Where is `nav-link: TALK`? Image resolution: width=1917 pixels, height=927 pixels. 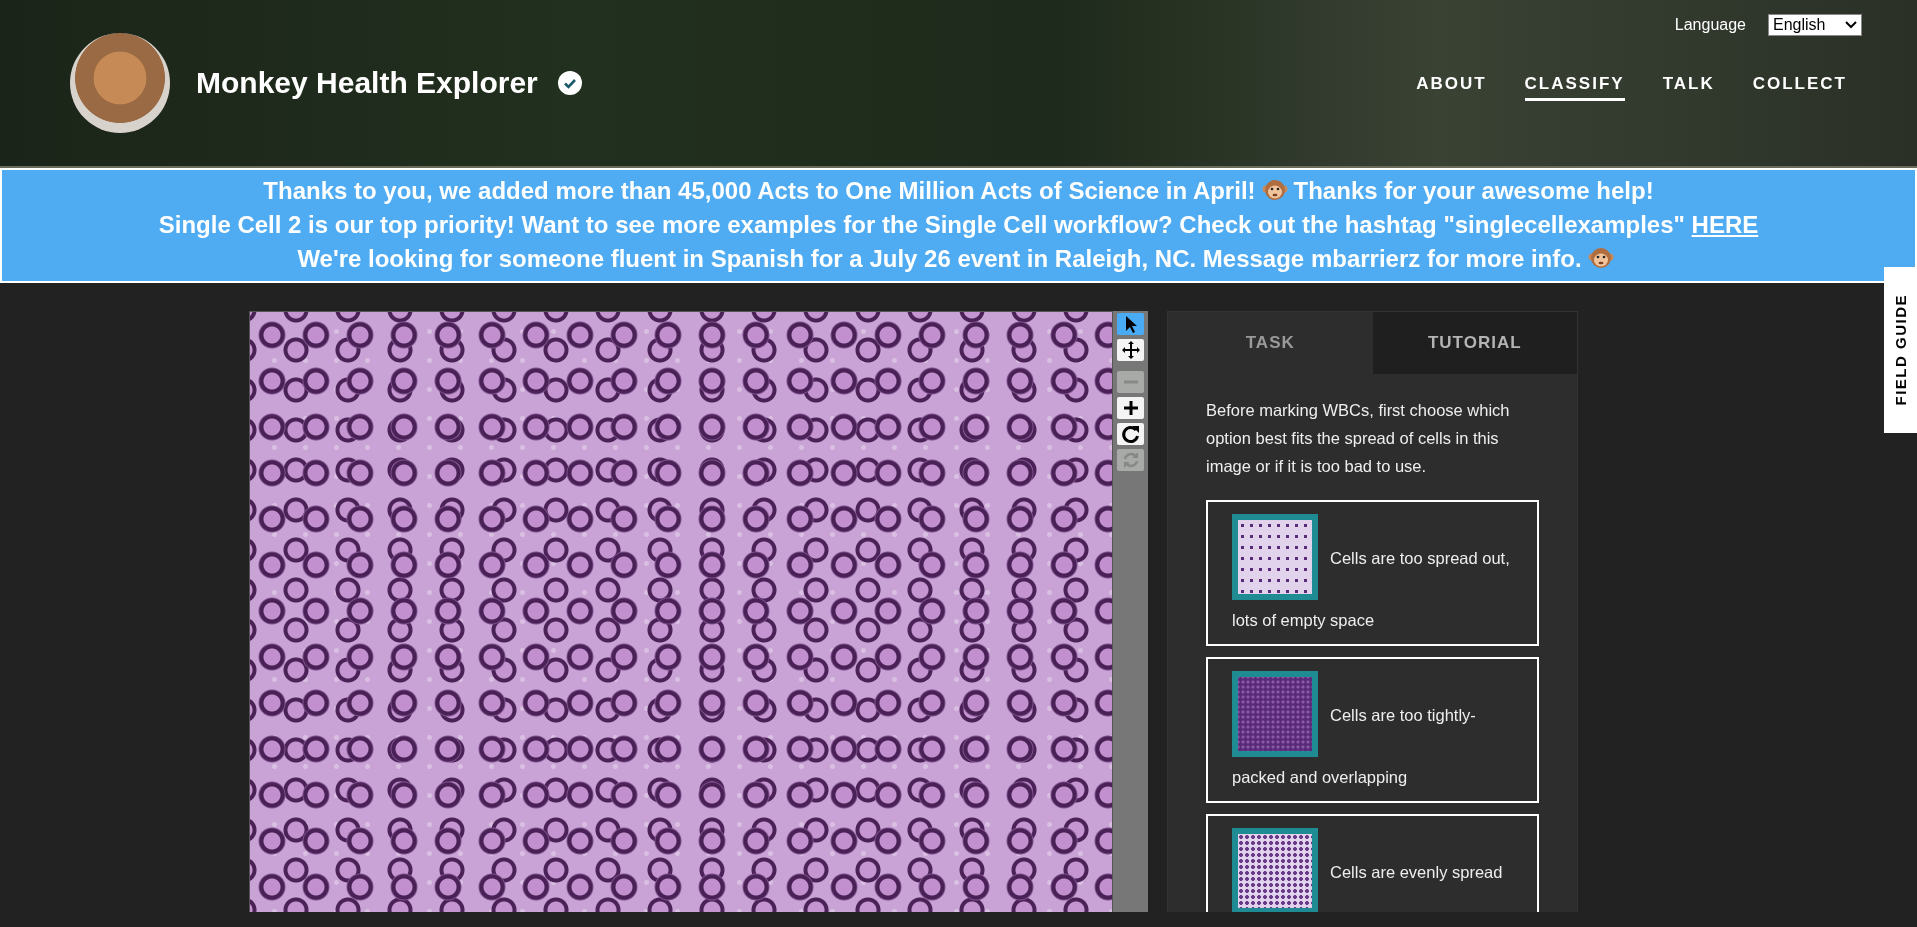 nav-link: TALK is located at coordinates (1688, 87).